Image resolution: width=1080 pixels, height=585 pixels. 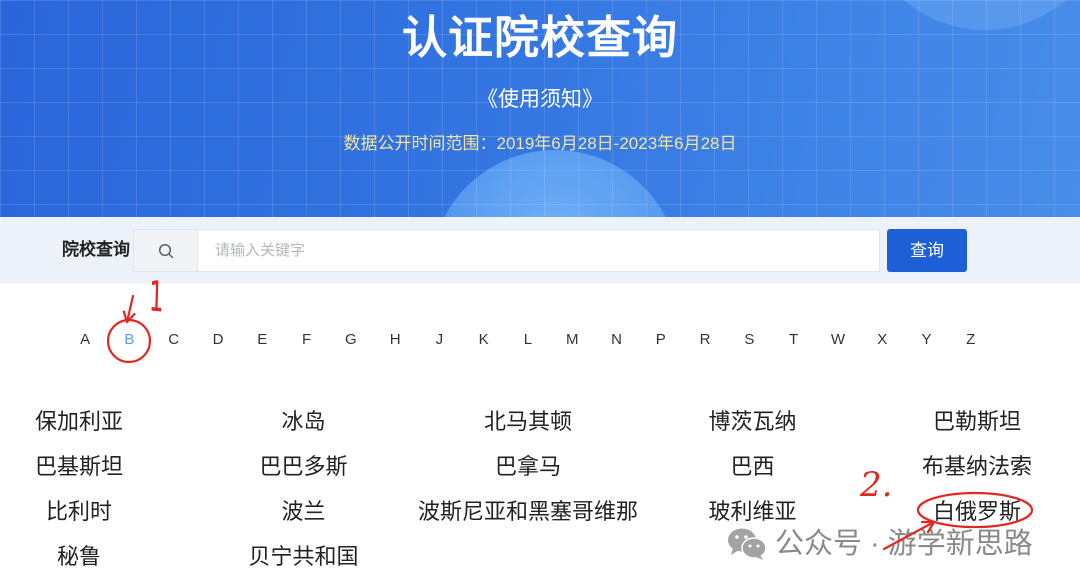 What do you see at coordinates (129, 317) in the screenshot?
I see `annotation-arrowhead-letter` at bounding box center [129, 317].